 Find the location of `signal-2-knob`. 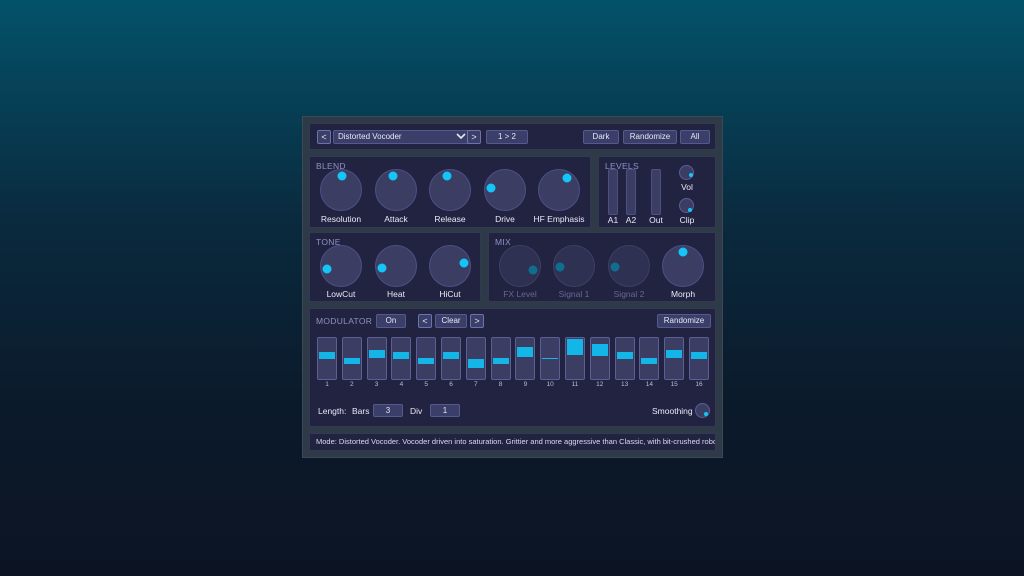

signal-2-knob is located at coordinates (629, 266).